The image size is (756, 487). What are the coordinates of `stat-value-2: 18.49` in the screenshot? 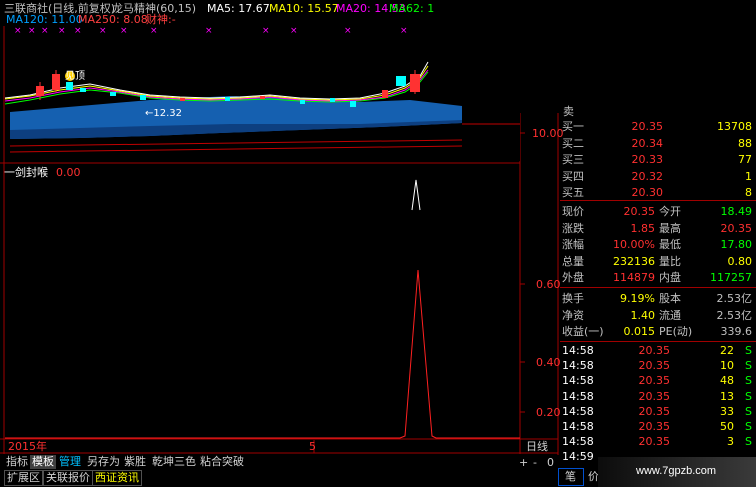 It's located at (736, 211).